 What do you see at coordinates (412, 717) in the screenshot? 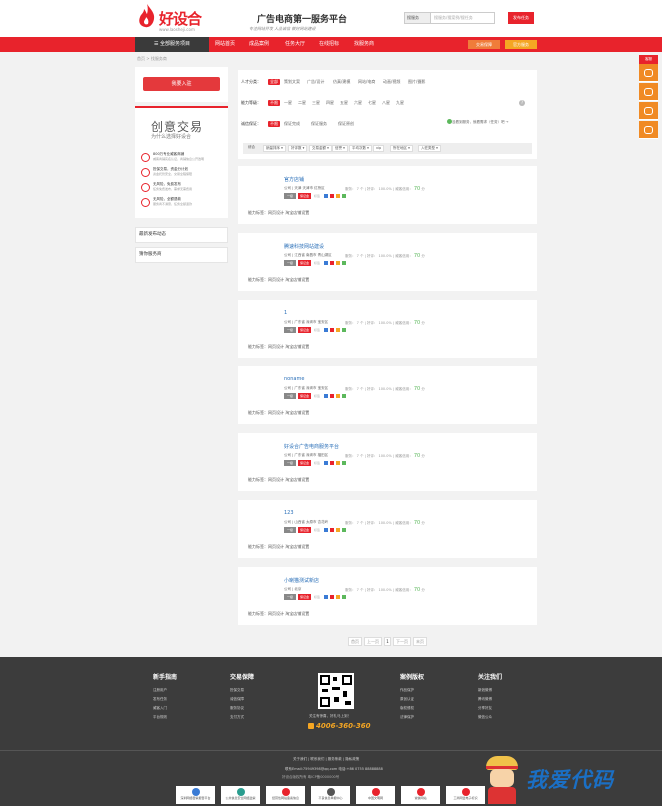
I see `footer-link: 法律保护` at bounding box center [412, 717].